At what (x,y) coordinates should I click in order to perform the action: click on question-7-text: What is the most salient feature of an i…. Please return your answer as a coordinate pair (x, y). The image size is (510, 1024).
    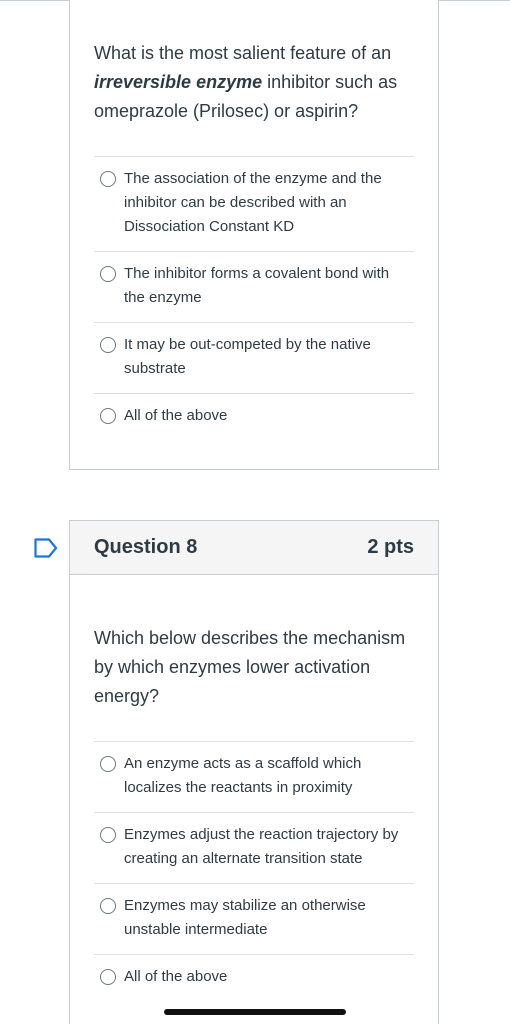
    Looking at the image, I should click on (254, 82).